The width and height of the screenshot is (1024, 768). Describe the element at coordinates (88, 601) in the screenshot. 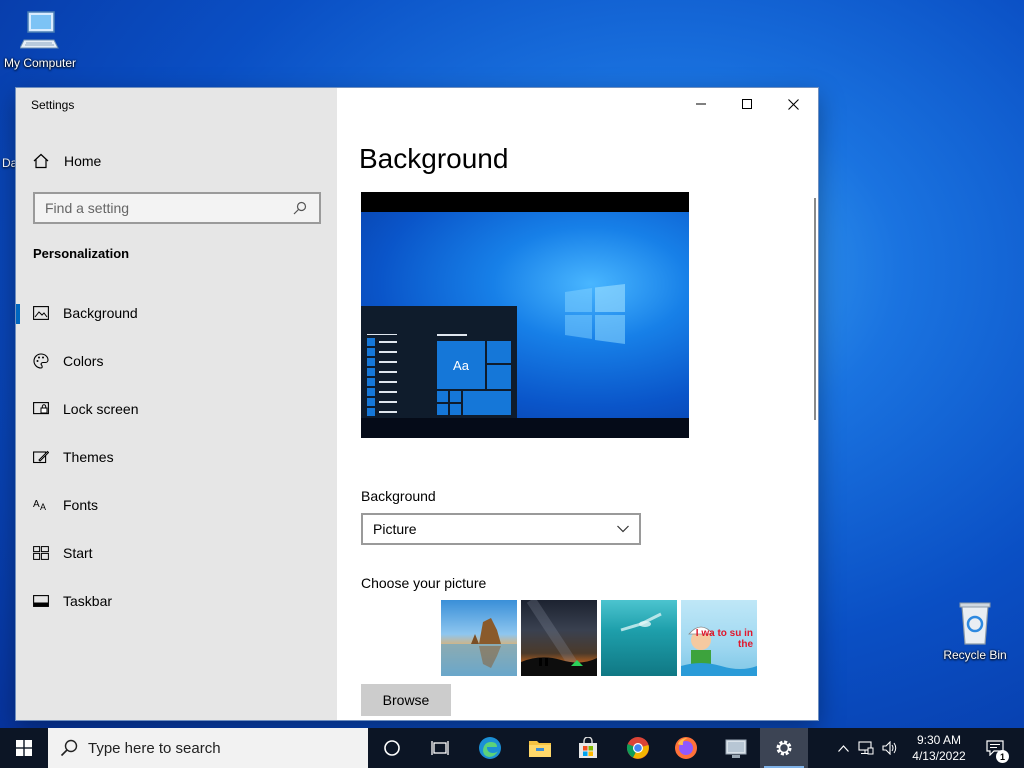

I see `sidebar-item-label: Taskbar` at that location.